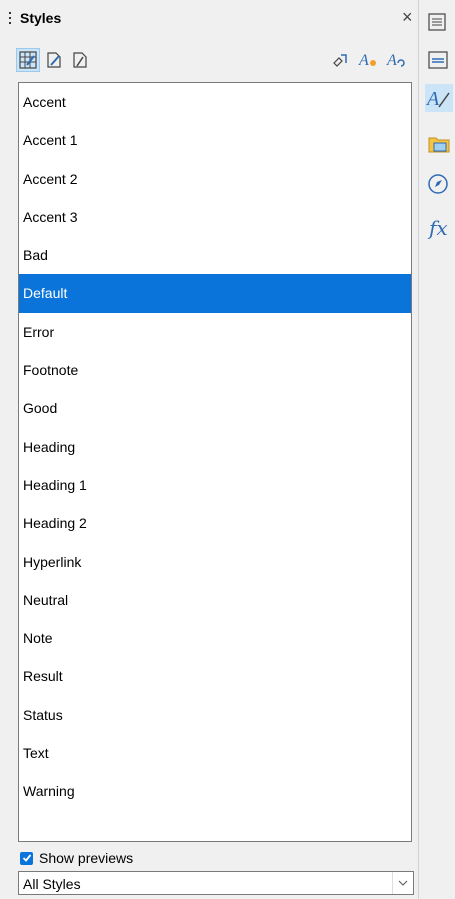 Image resolution: width=455 pixels, height=899 pixels. I want to click on style-list-item: Default, so click(215, 293).